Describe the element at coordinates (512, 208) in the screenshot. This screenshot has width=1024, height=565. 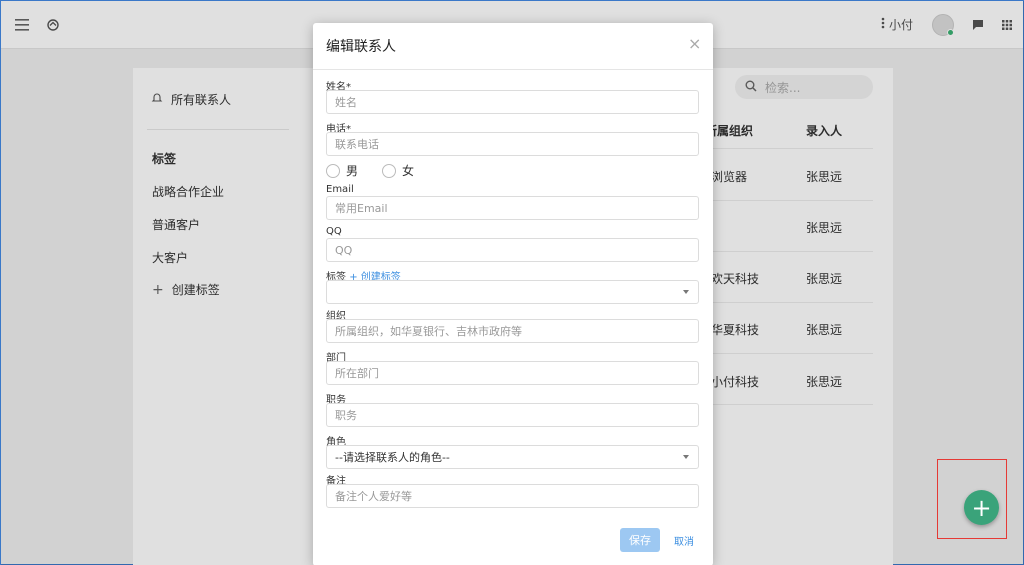
I see `email-field` at that location.